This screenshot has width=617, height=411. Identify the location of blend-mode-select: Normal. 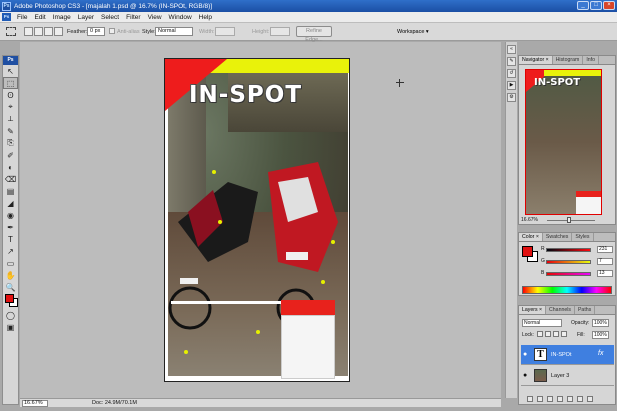
(542, 323).